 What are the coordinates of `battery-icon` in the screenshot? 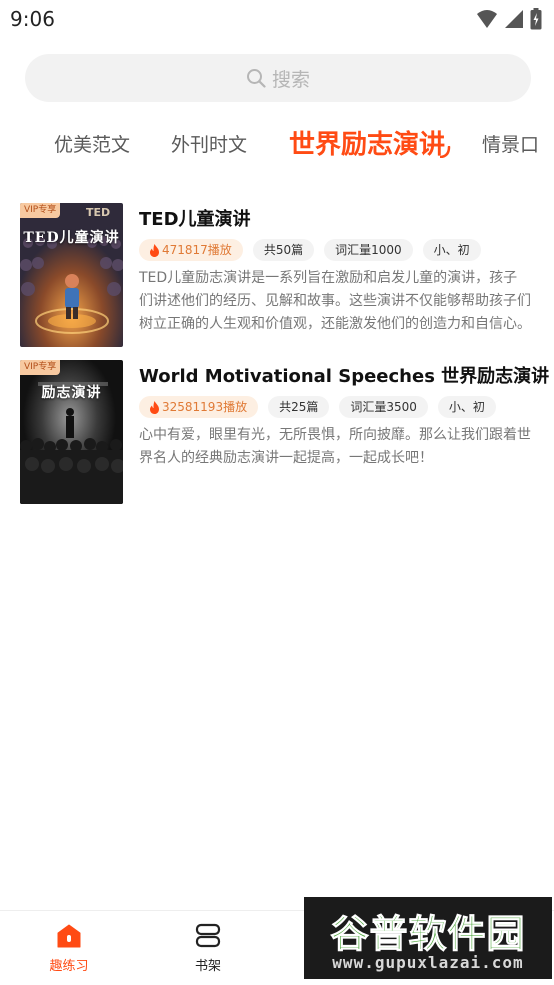 It's located at (536, 19).